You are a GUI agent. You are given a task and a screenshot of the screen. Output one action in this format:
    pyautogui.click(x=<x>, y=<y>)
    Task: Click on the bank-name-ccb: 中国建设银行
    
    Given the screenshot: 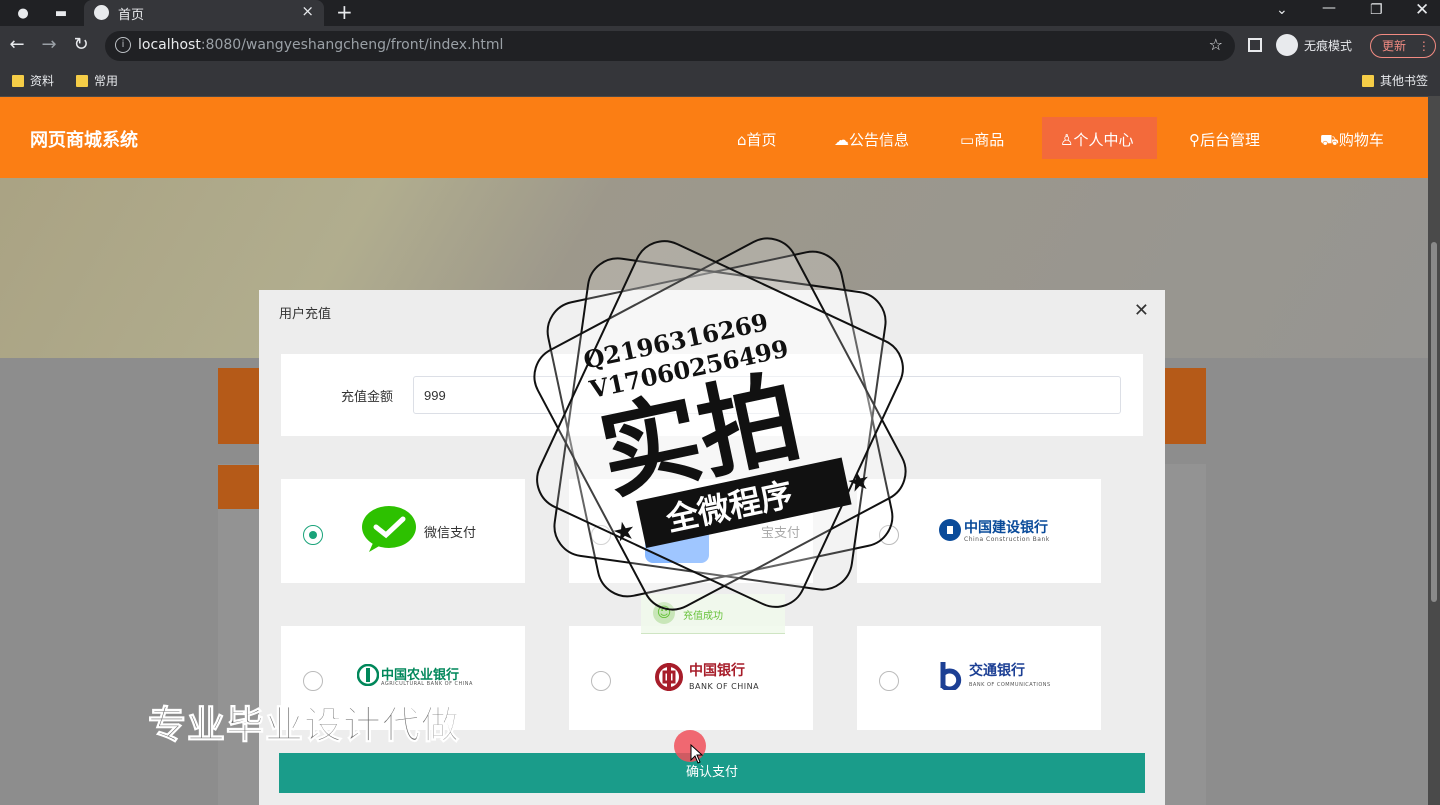 What is the action you would take?
    pyautogui.click(x=1006, y=528)
    